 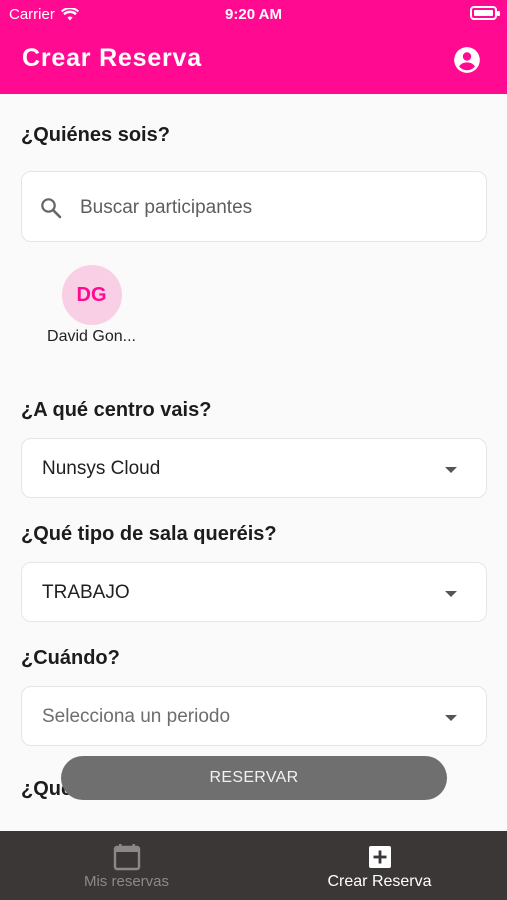 I want to click on app-header: Carrier 9:20 AM Crear Reserva, so click(x=253, y=47).